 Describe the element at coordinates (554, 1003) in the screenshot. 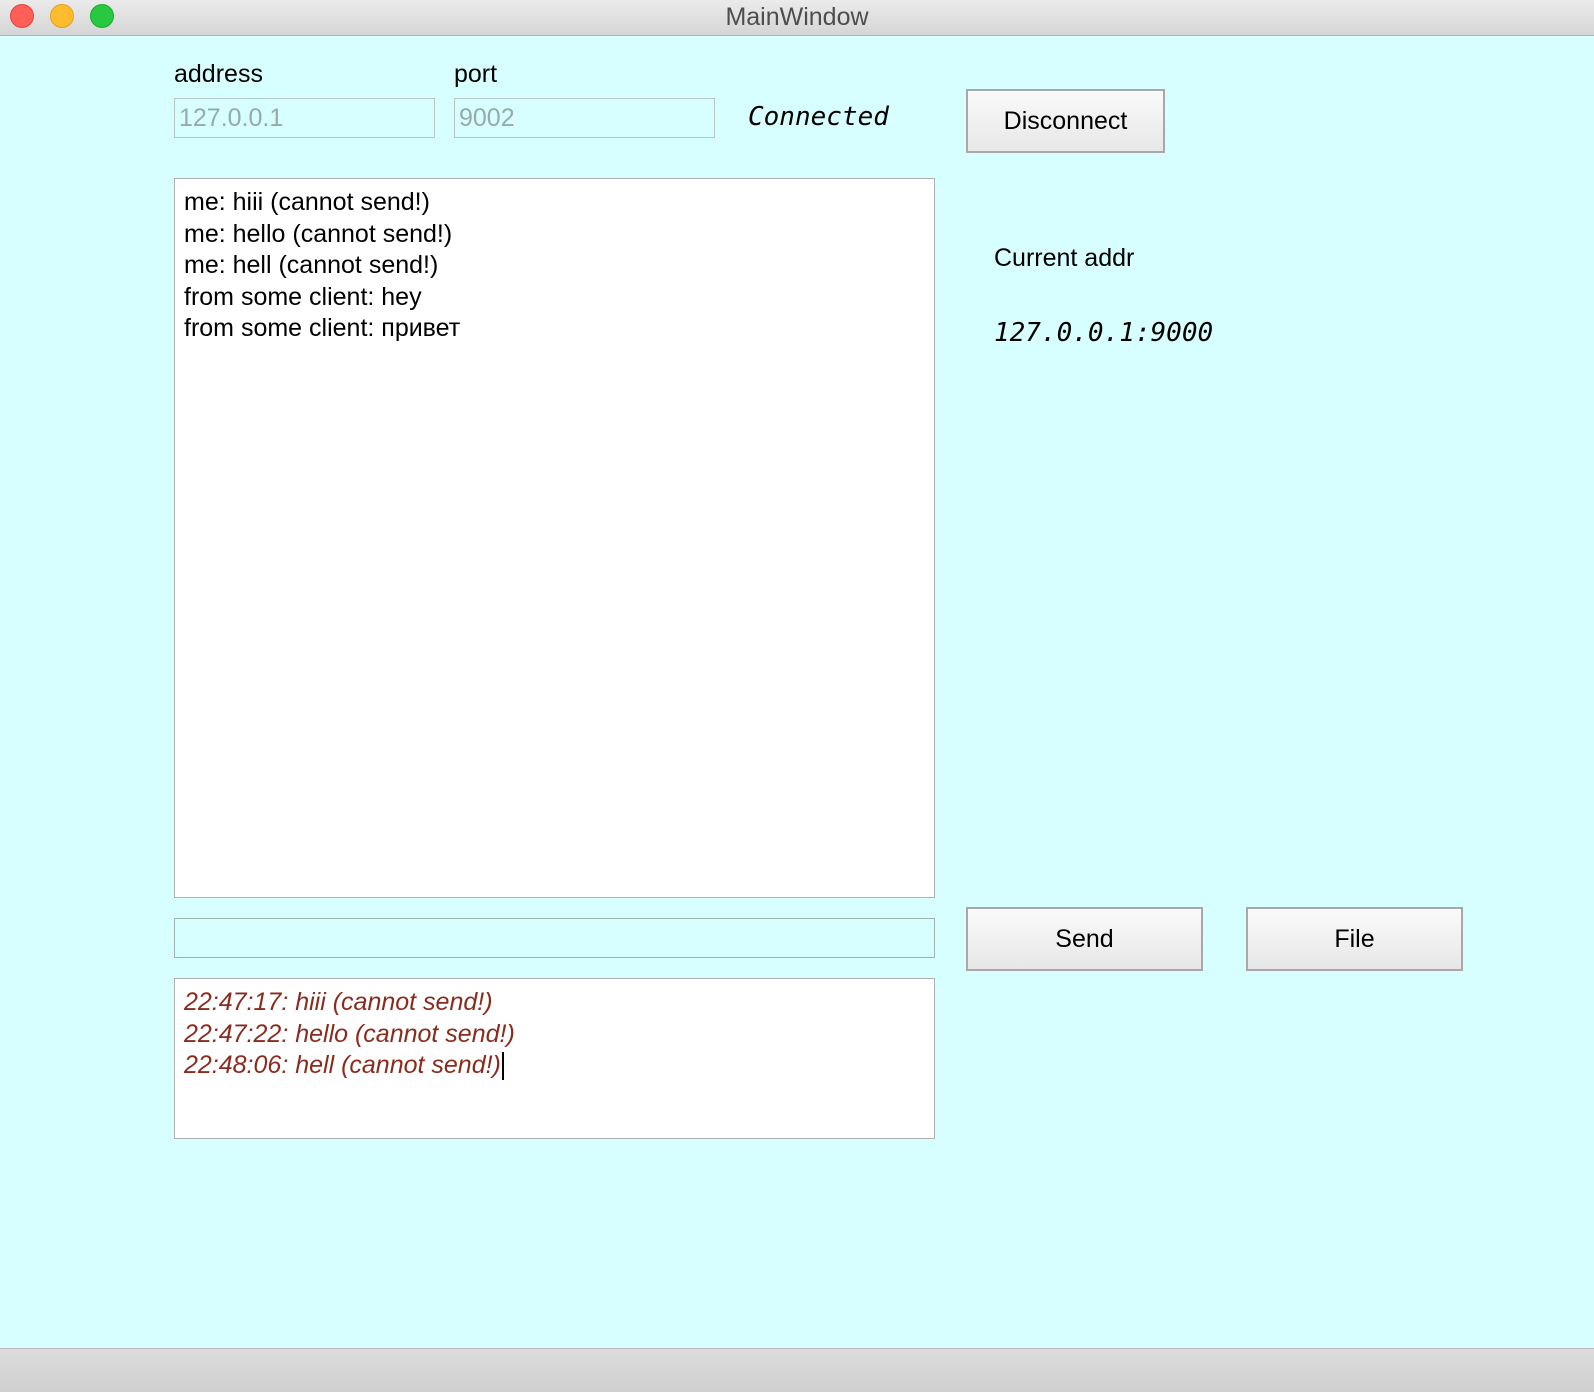

I see `log-line: 22:47:17: hiii (cannot send!)` at that location.